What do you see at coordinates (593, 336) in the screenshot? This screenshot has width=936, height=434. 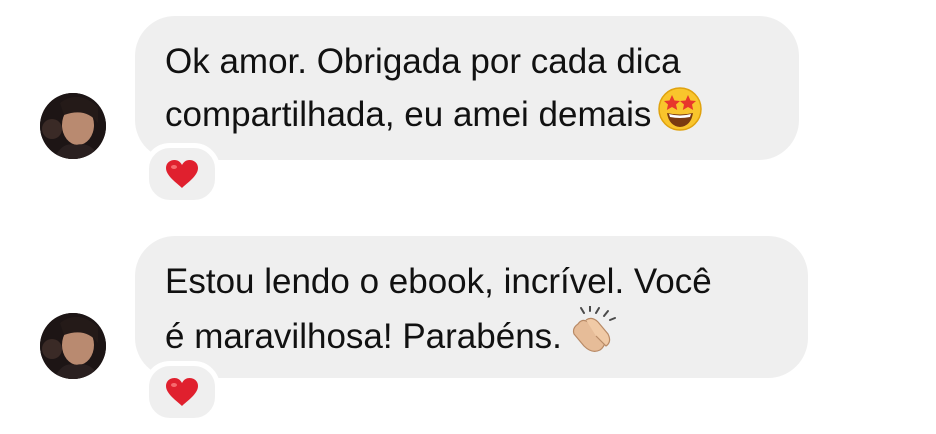 I see `clapping-hands-emoji-icon` at bounding box center [593, 336].